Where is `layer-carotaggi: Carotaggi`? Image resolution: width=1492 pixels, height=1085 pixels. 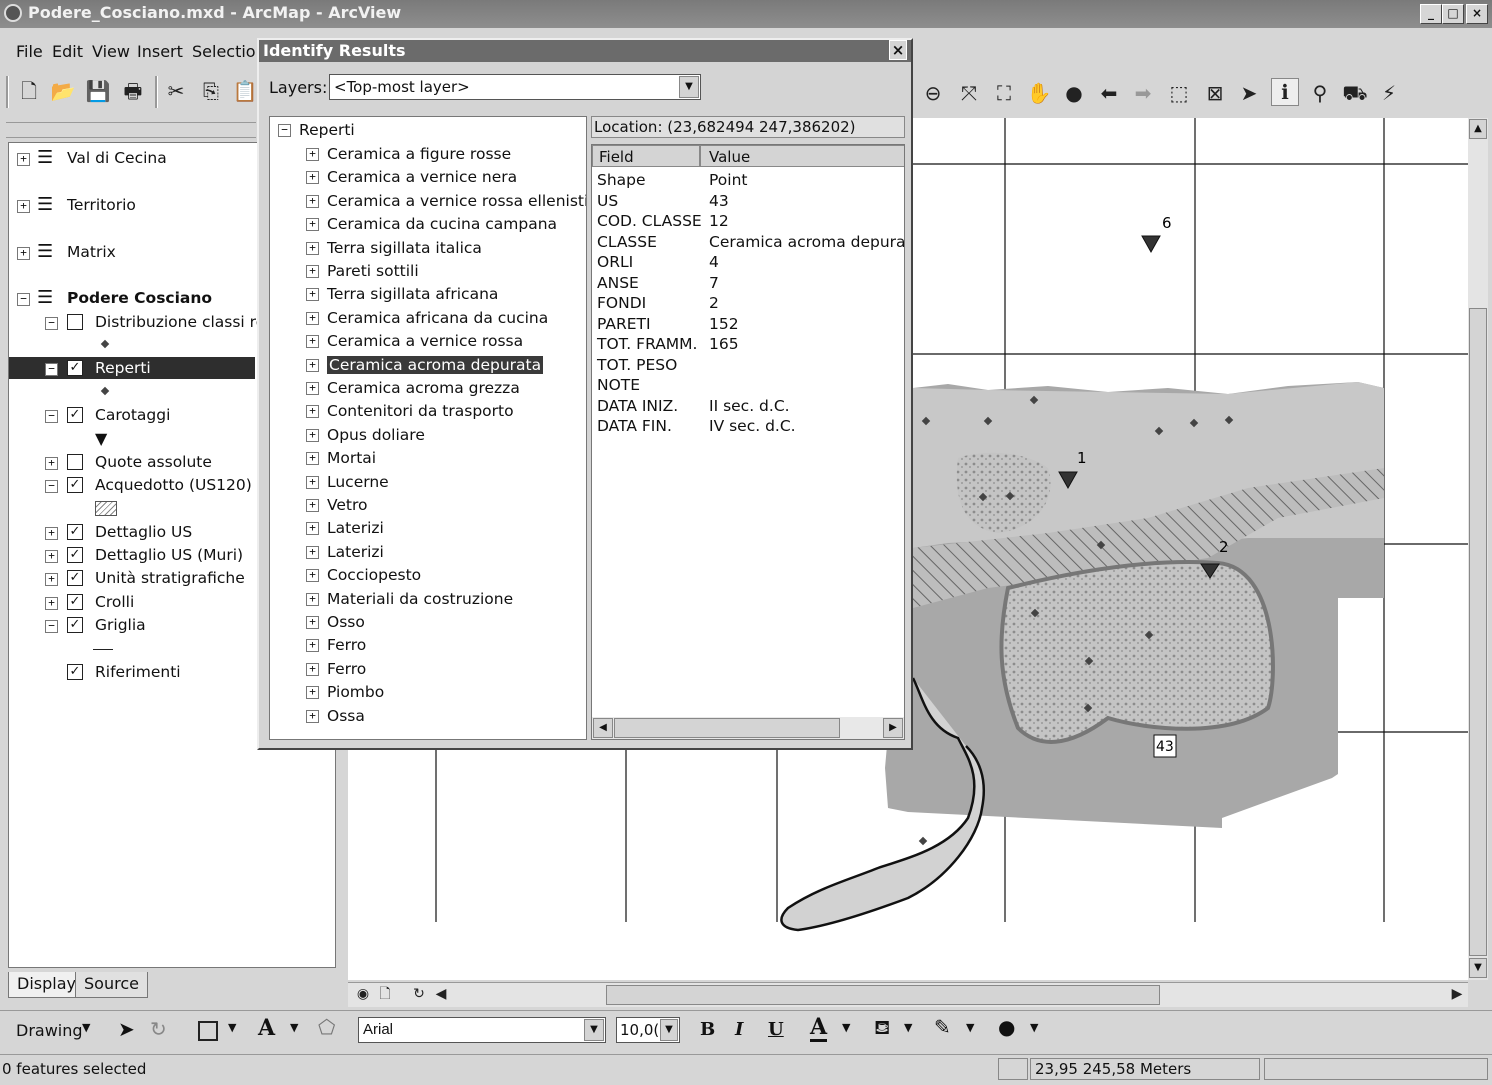 layer-carotaggi: Carotaggi is located at coordinates (132, 415).